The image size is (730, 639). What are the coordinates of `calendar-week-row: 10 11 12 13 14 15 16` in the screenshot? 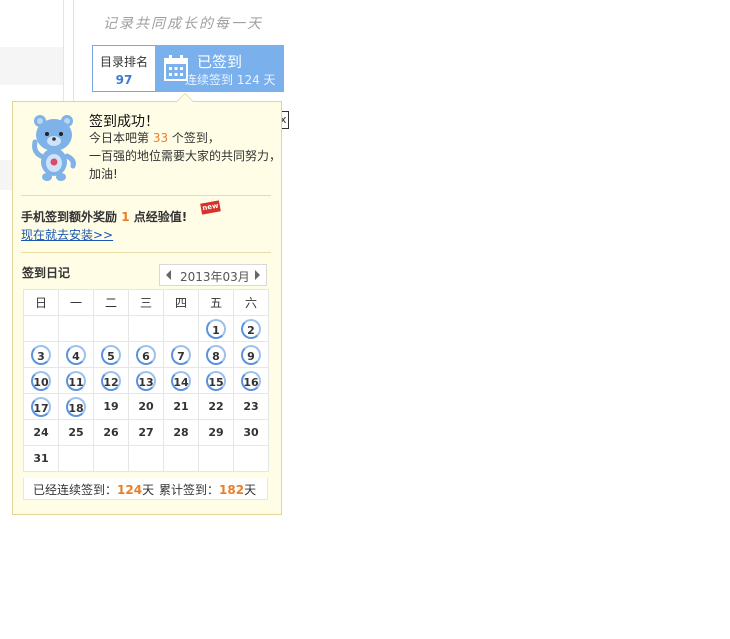 It's located at (146, 380).